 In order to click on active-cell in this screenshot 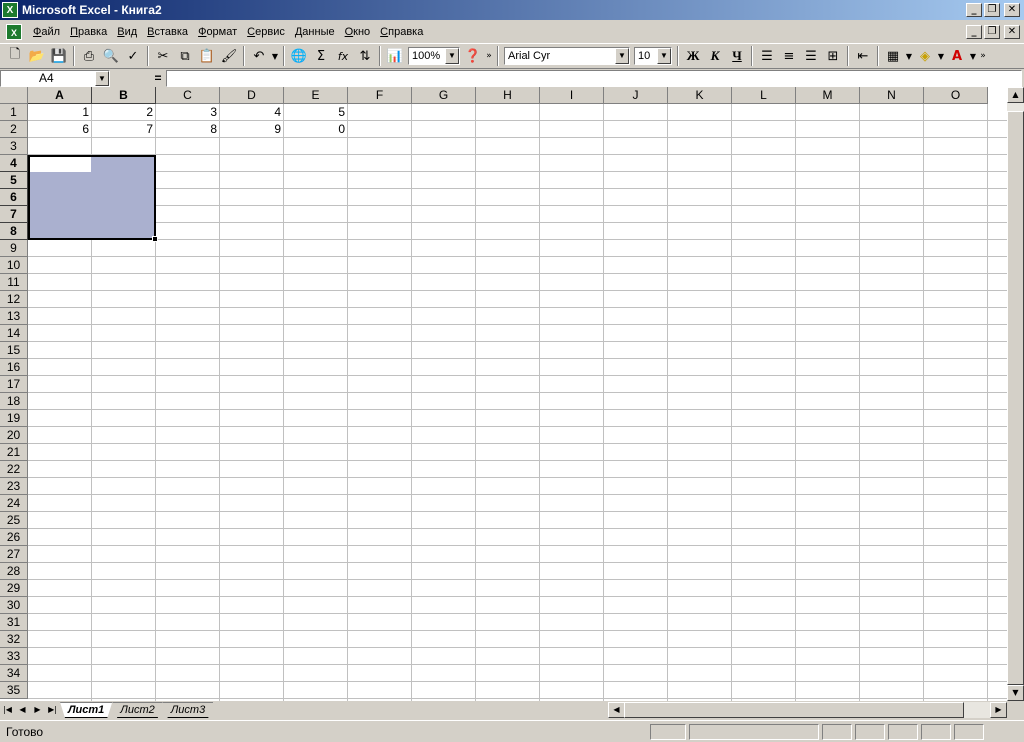, I will do `click(60, 164)`.